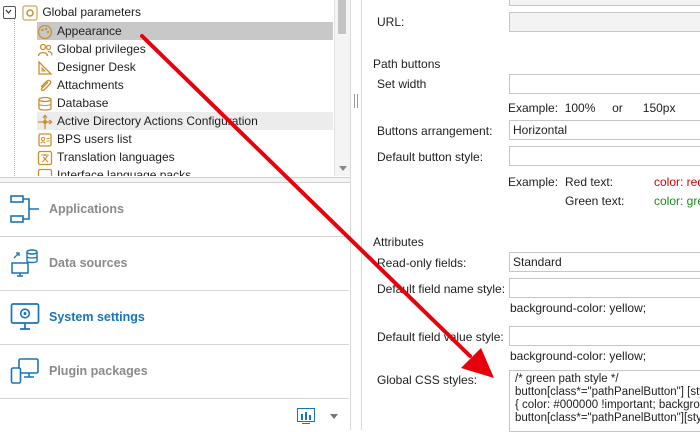  I want to click on example-value: 100%, so click(580, 108).